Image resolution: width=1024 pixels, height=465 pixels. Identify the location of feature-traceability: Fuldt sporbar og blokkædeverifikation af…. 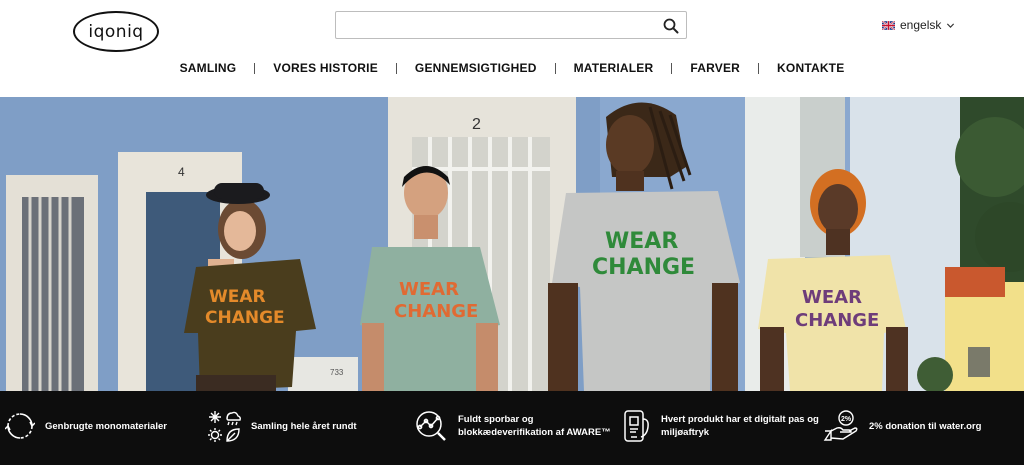
(512, 426).